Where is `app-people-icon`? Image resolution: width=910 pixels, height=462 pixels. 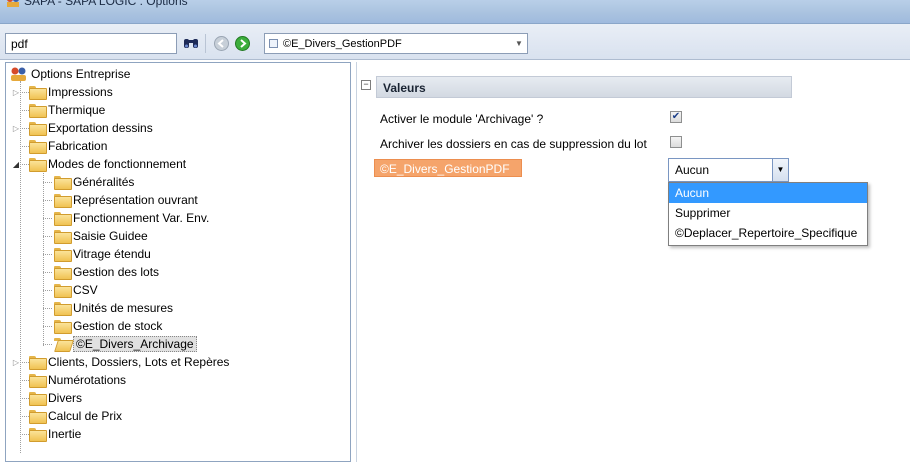
app-people-icon is located at coordinates (13, 3).